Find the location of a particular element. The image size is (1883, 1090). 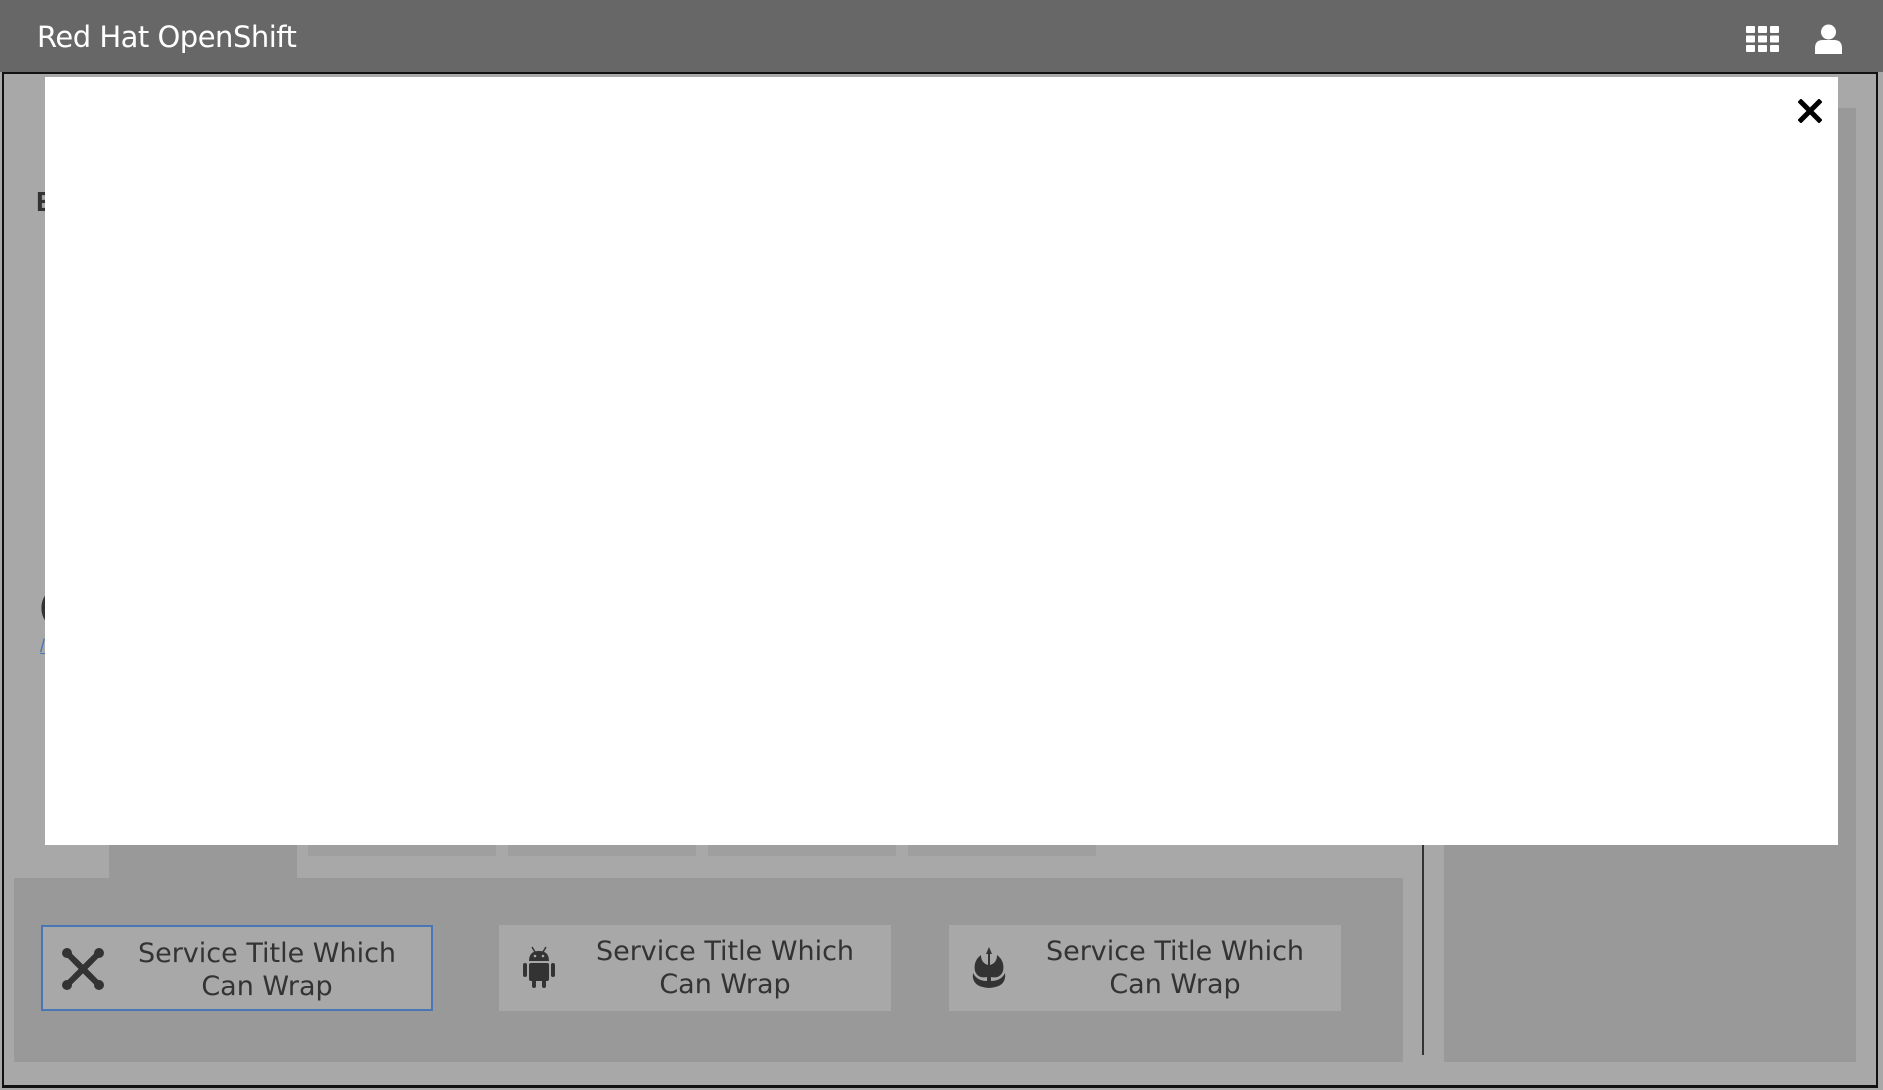

grid-icon is located at coordinates (1762, 39).